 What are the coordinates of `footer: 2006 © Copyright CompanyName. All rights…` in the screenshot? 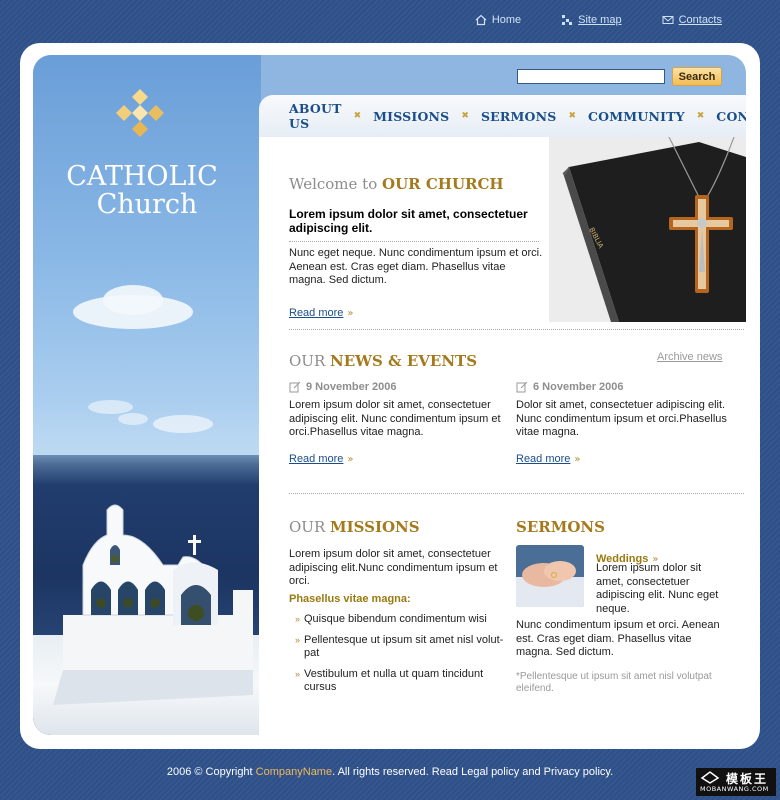 It's located at (390, 772).